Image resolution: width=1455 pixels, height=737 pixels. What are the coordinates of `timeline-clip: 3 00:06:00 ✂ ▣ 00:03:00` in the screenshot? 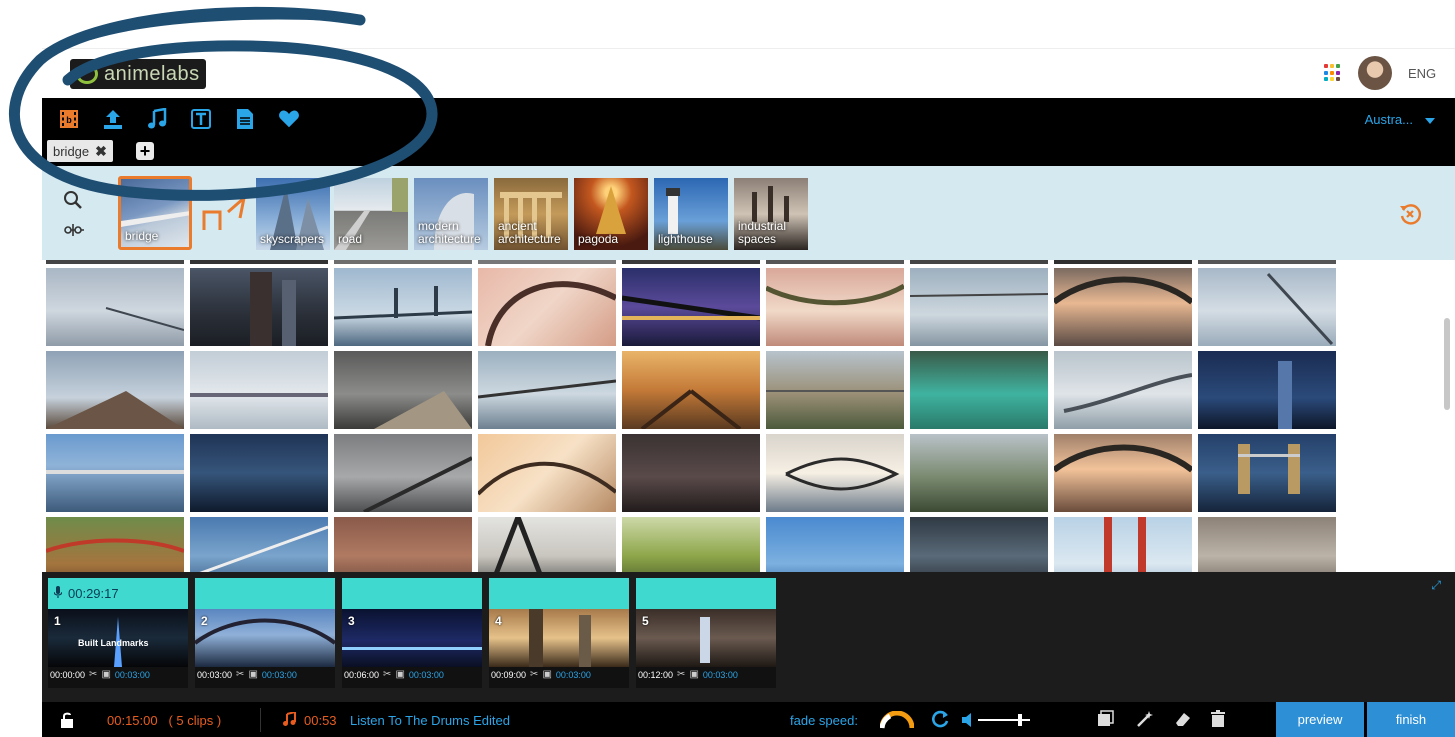 It's located at (412, 633).